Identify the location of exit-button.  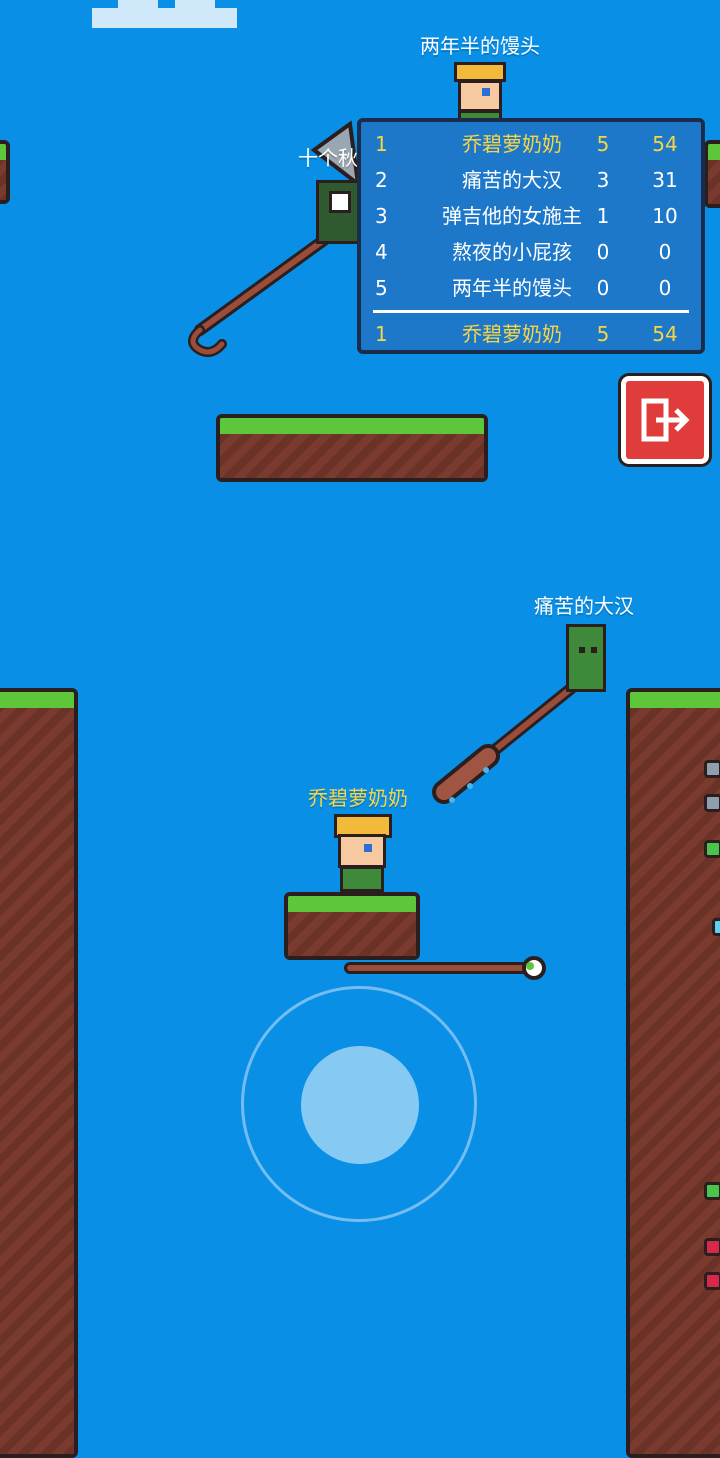
(665, 420).